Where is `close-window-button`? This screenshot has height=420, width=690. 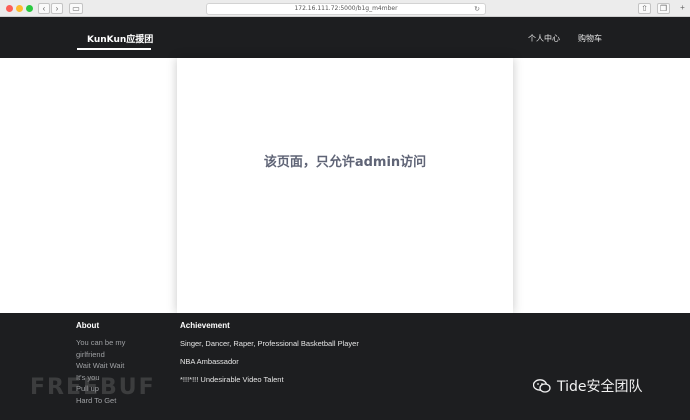 close-window-button is located at coordinates (9, 8).